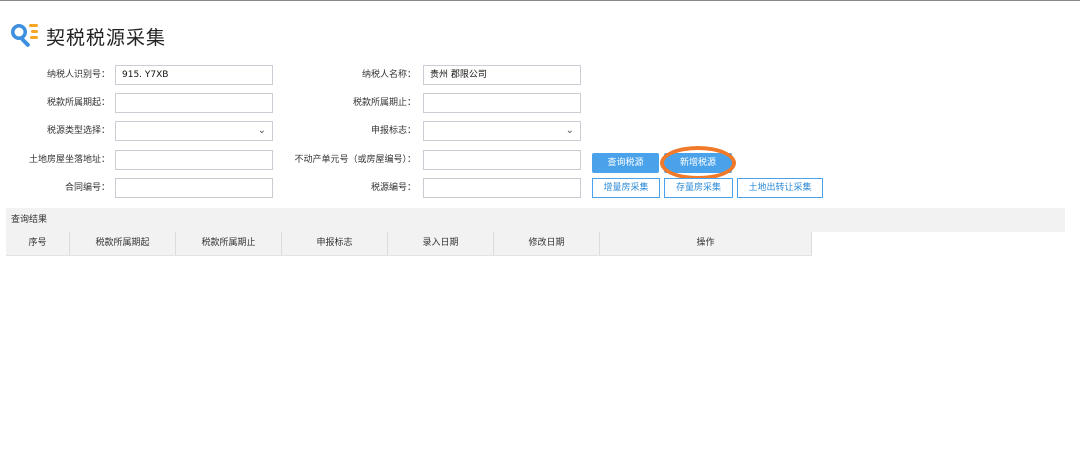 This screenshot has width=1080, height=454. Describe the element at coordinates (24, 36) in the screenshot. I see `search-list-icon` at that location.